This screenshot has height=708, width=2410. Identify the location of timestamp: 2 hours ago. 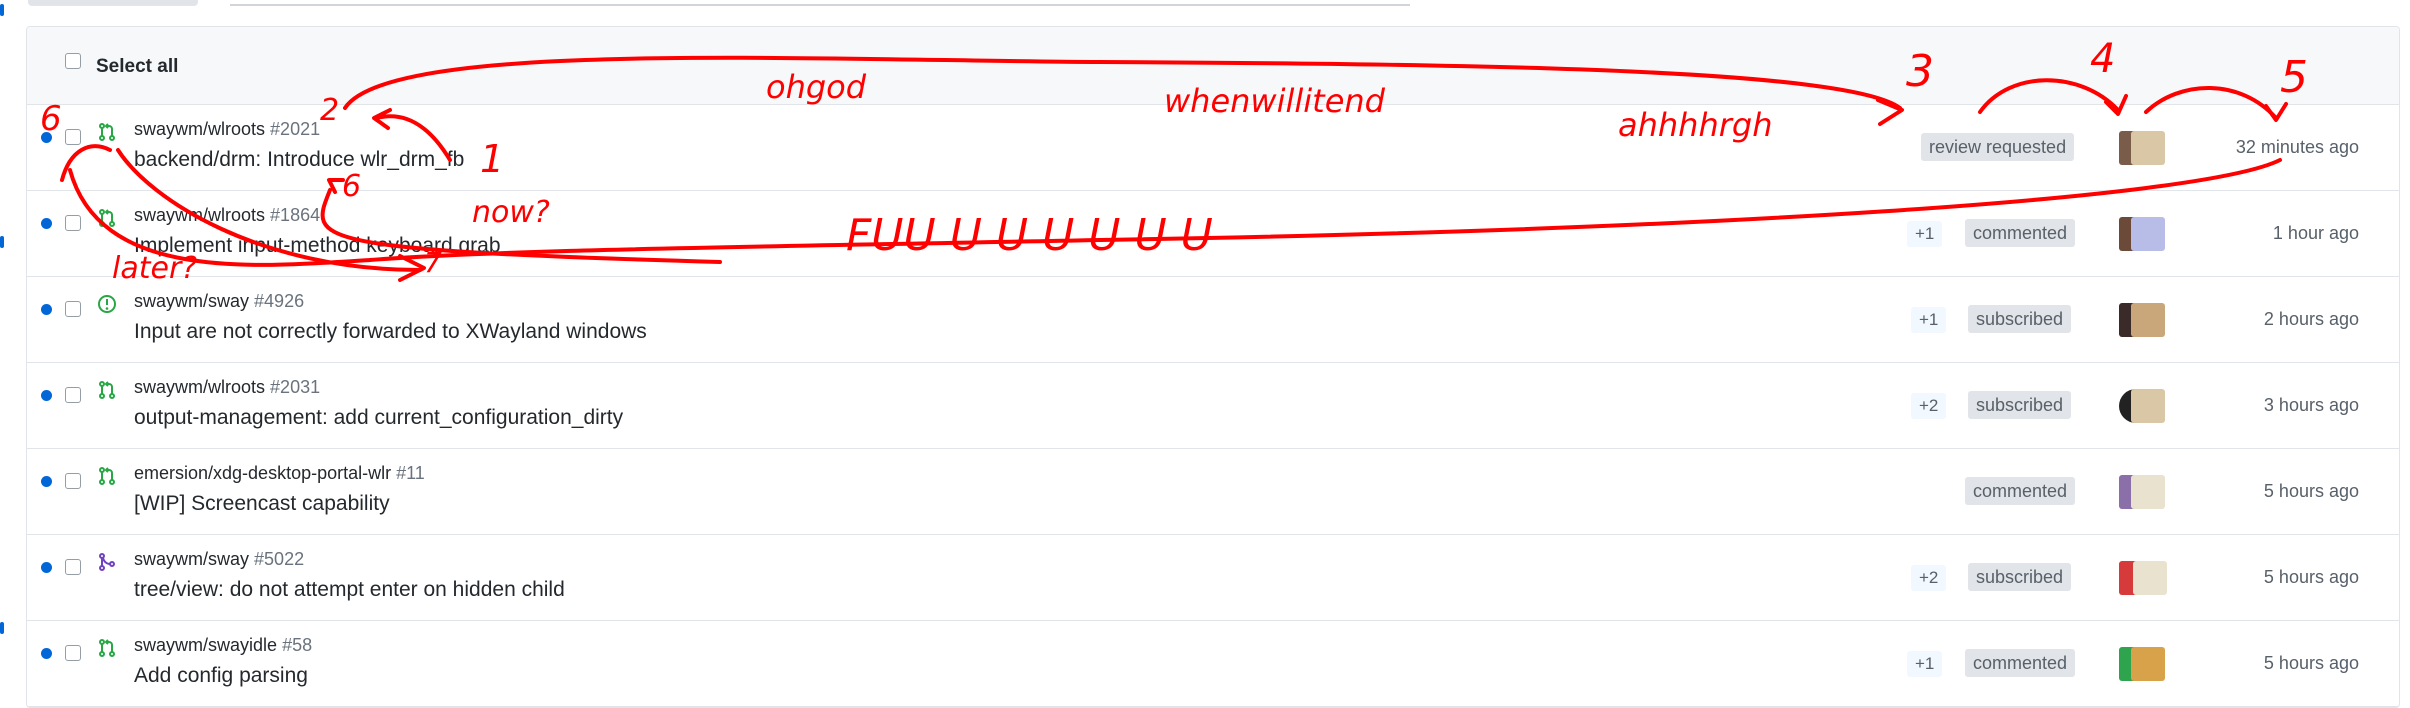
(2311, 319).